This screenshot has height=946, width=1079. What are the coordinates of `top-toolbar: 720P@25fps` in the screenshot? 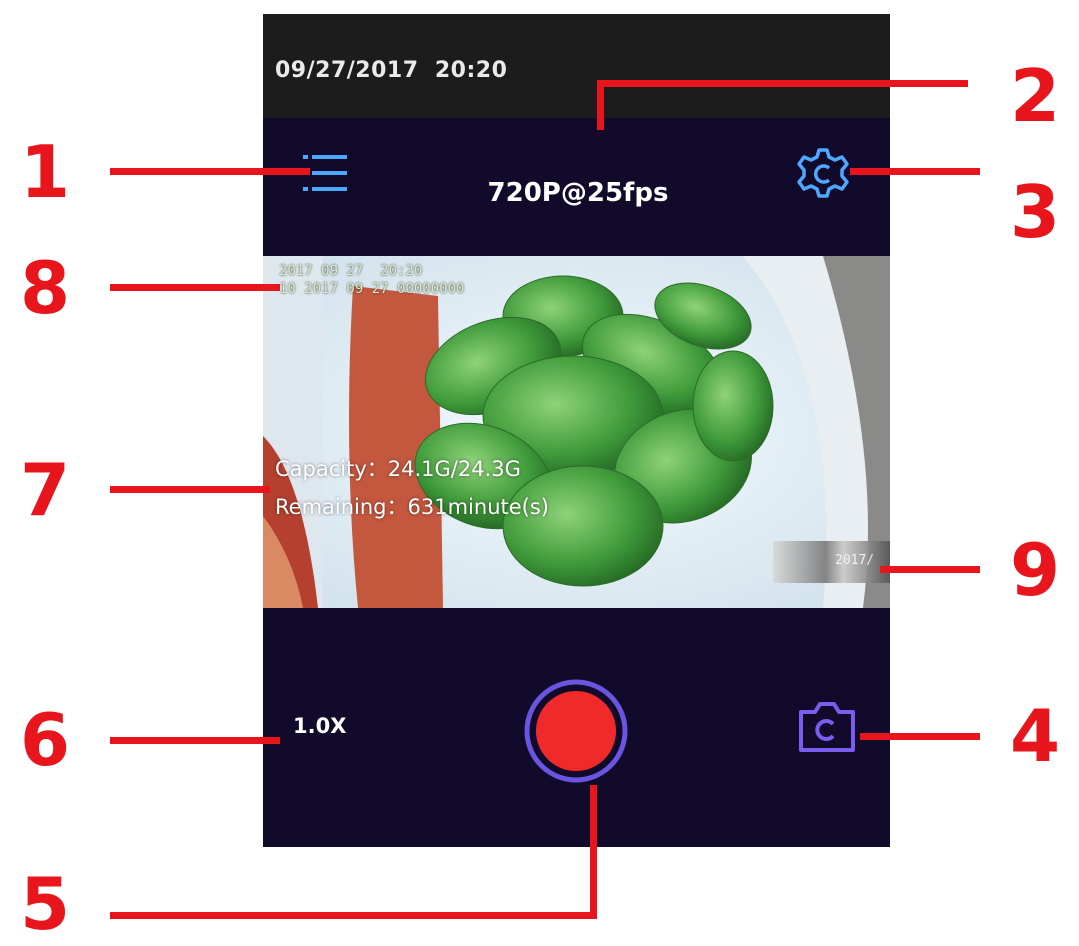 It's located at (576, 187).